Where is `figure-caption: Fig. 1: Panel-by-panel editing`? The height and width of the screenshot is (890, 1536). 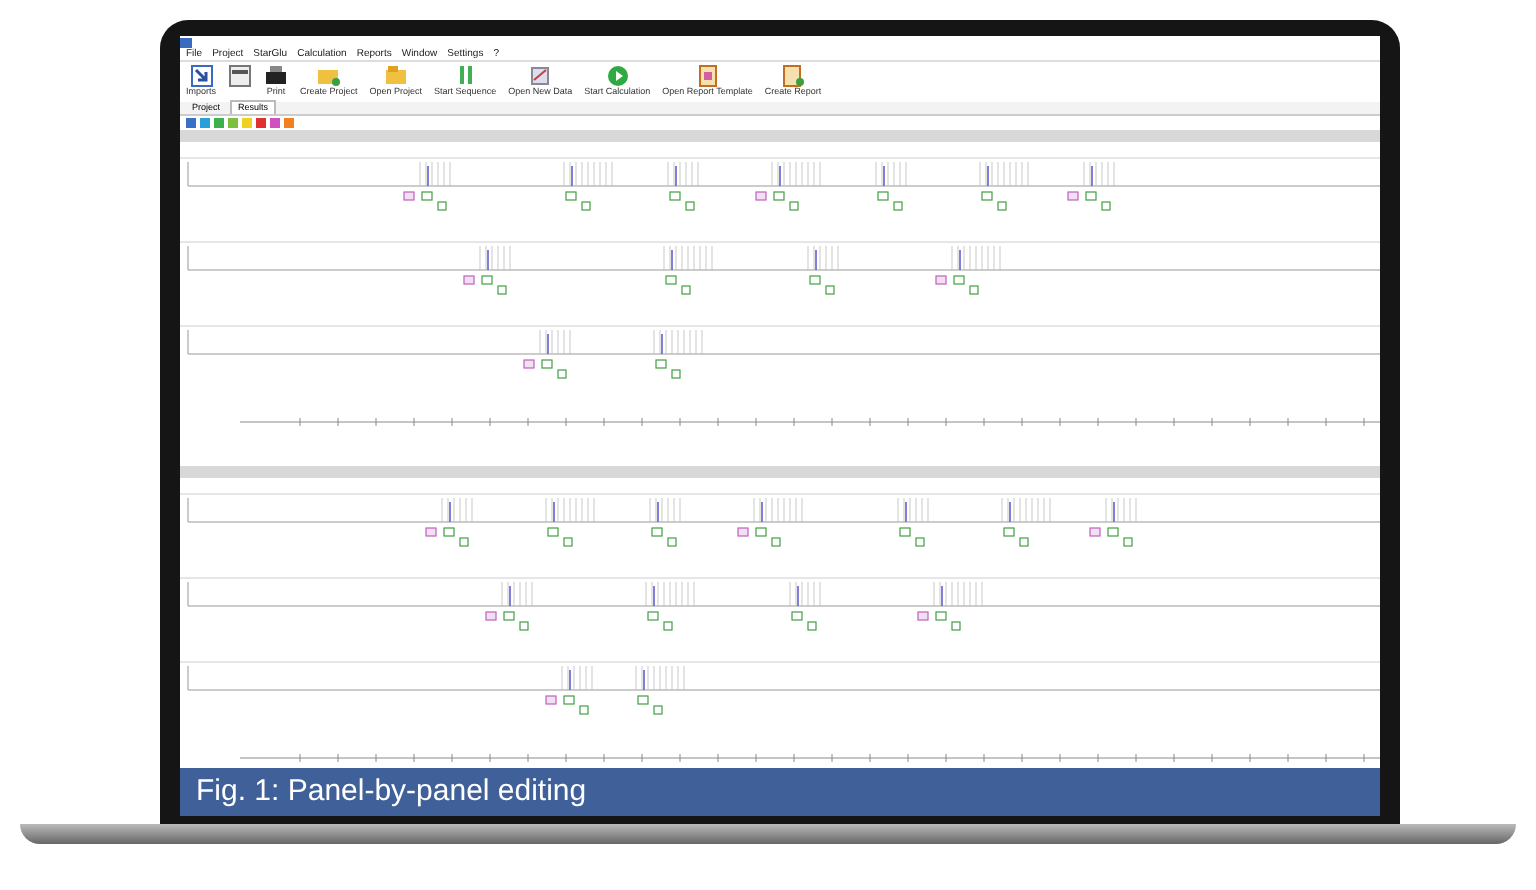 figure-caption: Fig. 1: Panel-by-panel editing is located at coordinates (780, 792).